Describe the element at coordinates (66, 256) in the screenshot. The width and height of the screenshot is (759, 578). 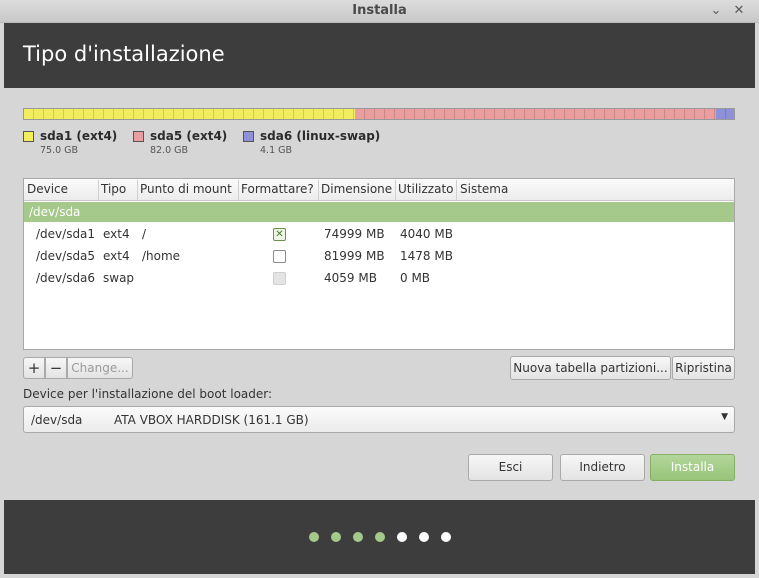
I see `cell-device: /dev/sda5` at that location.